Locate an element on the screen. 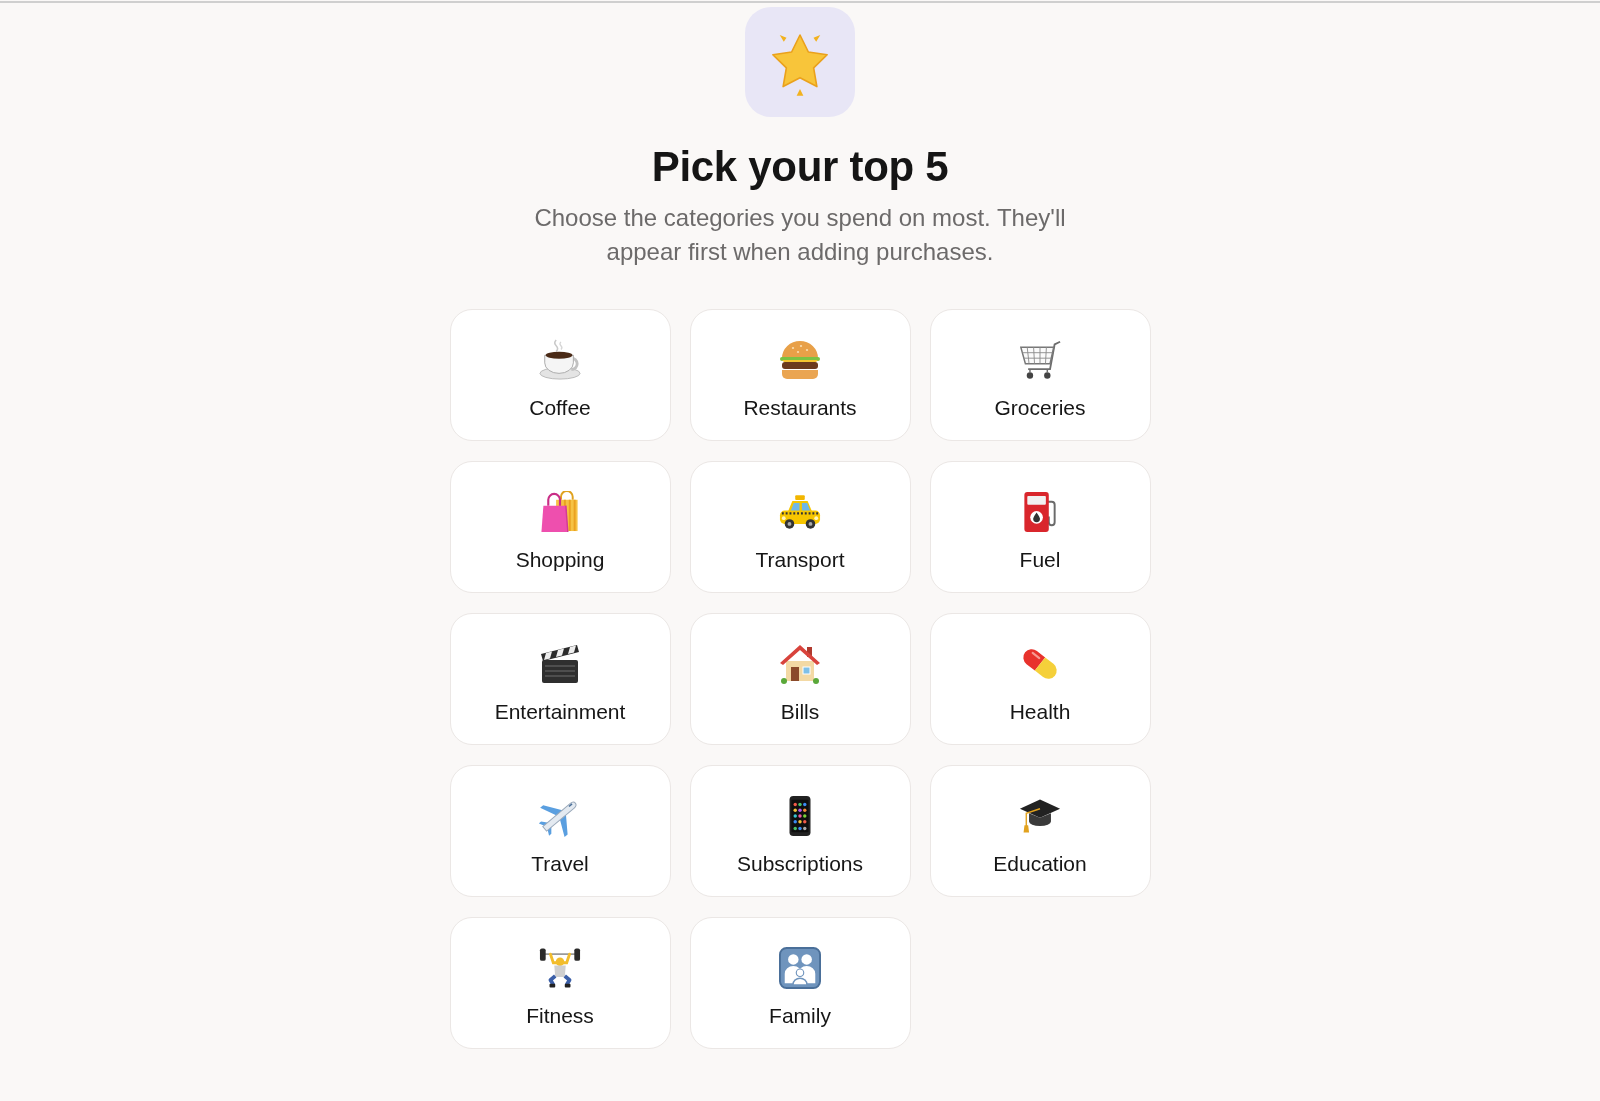  category-card: Entertainment is located at coordinates (560, 679).